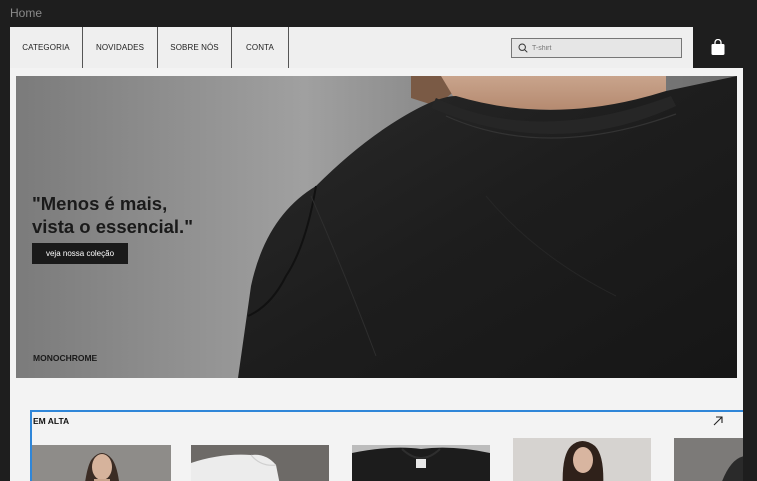 The height and width of the screenshot is (481, 757). Describe the element at coordinates (100, 203) in the screenshot. I see `hero-headline-line1: "Menos é mais,` at that location.